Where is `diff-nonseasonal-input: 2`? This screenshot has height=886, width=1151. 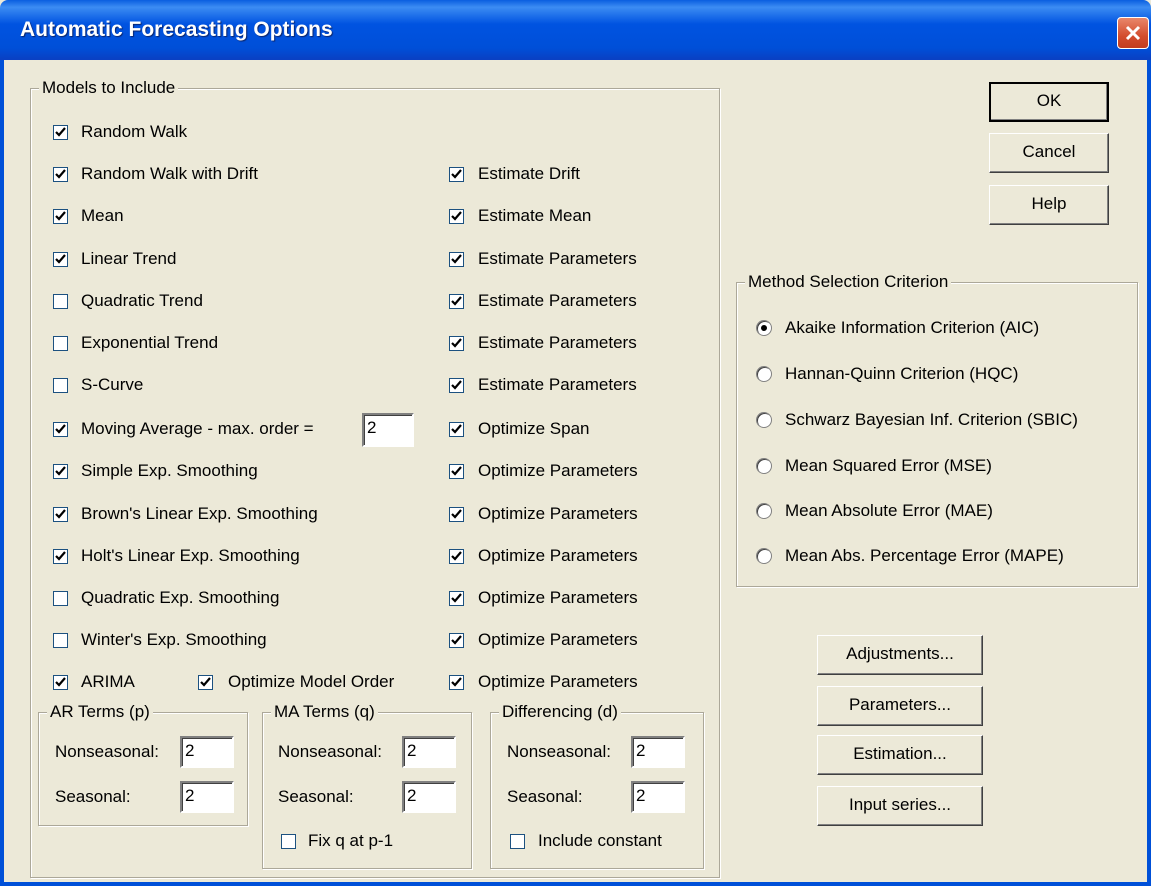 diff-nonseasonal-input: 2 is located at coordinates (658, 752).